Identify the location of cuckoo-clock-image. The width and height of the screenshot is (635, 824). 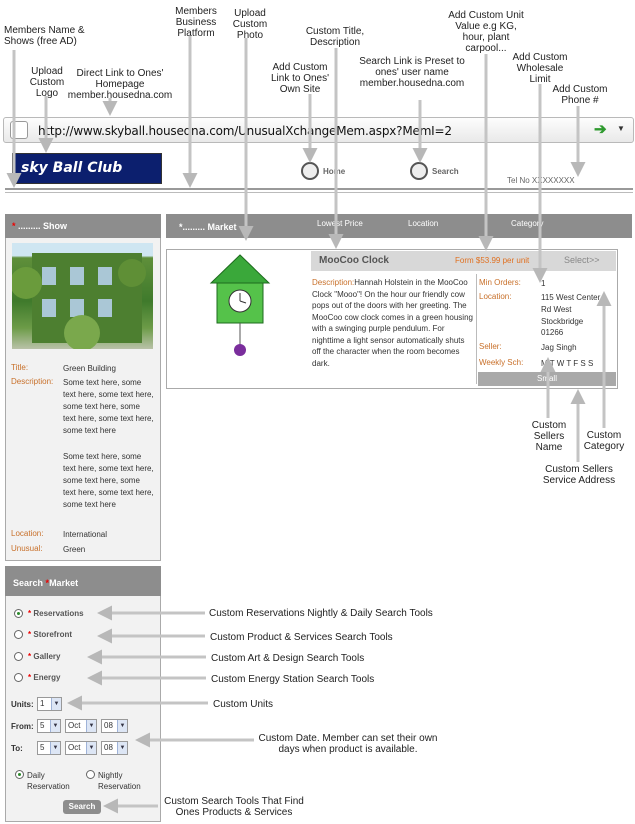
(240, 306).